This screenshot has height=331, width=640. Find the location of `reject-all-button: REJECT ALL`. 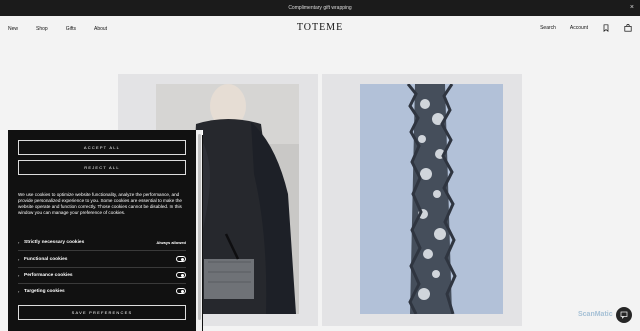

reject-all-button: REJECT ALL is located at coordinates (102, 167).